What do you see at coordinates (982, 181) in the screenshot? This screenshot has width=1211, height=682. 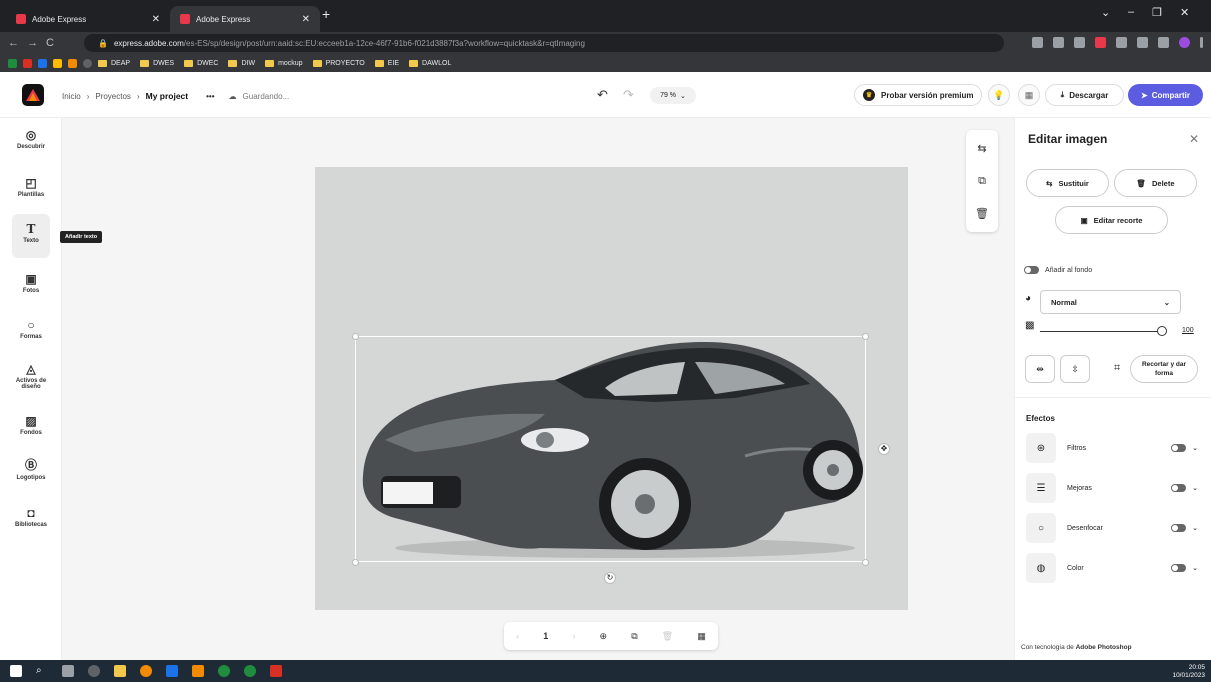 I see `duplicate-icon: ⧉` at bounding box center [982, 181].